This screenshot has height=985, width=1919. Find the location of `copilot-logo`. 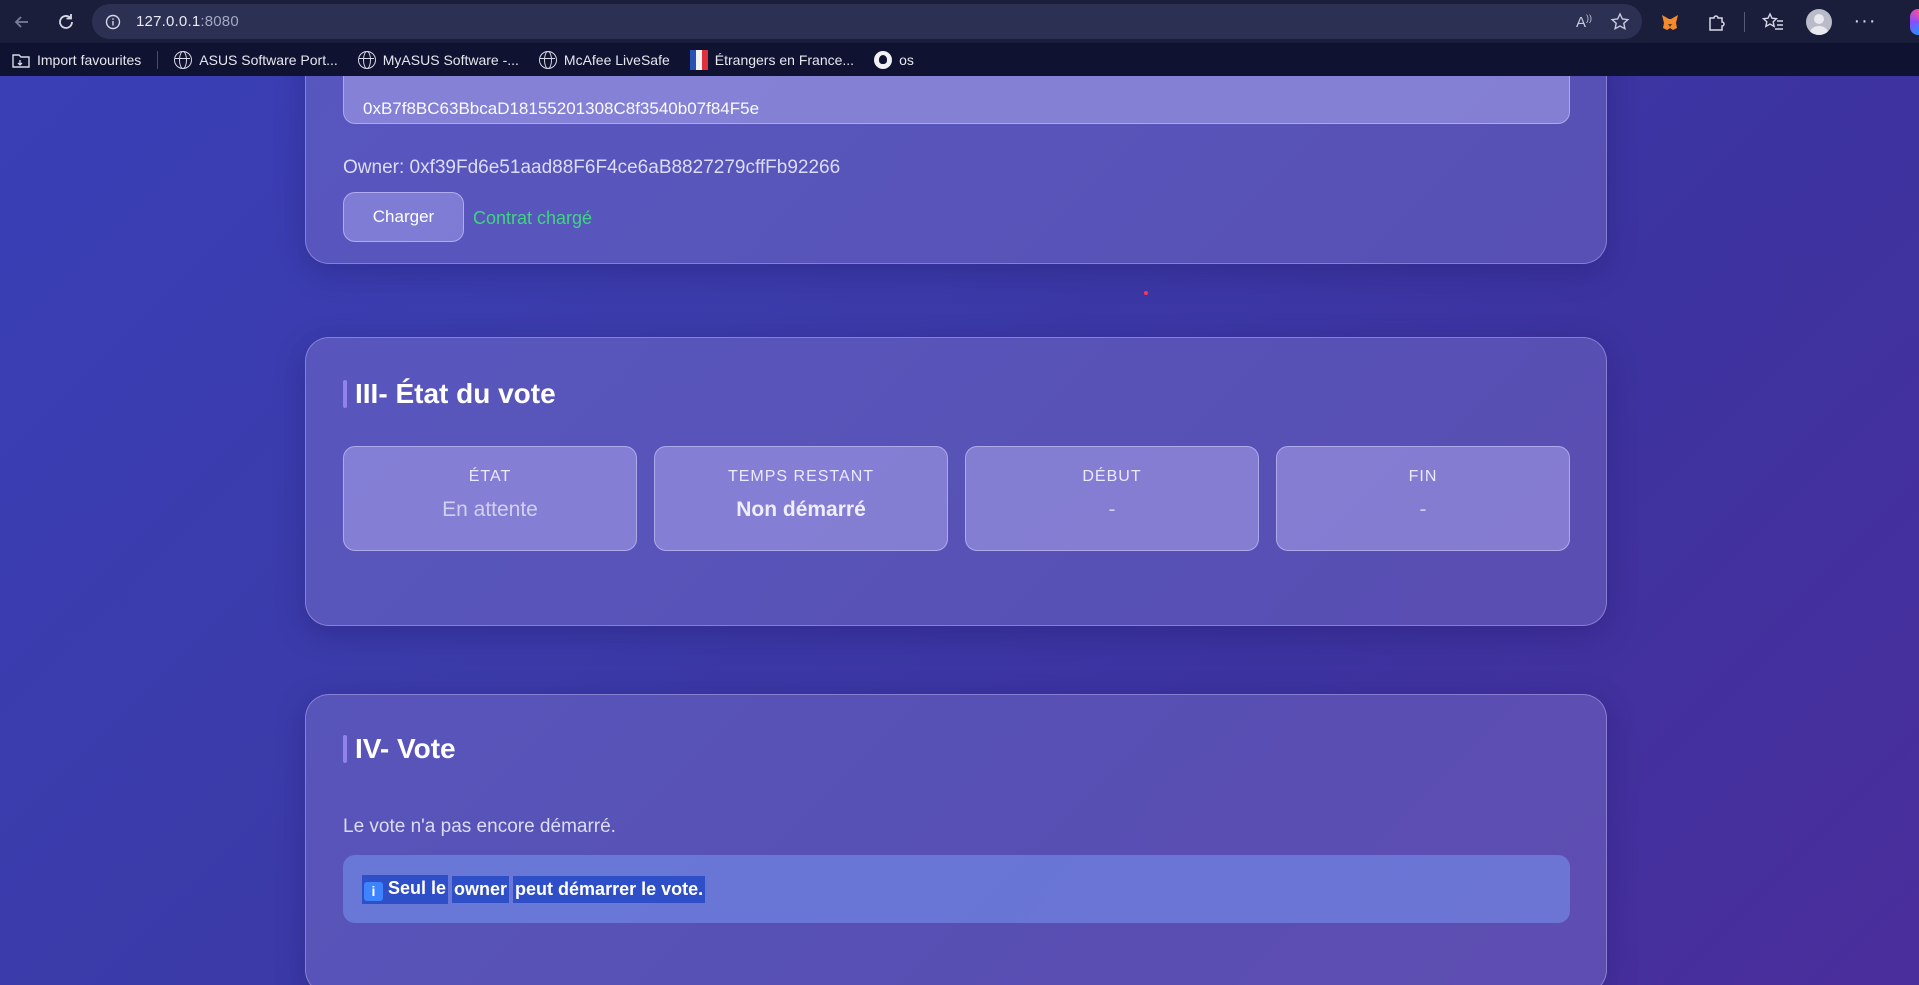

copilot-logo is located at coordinates (1914, 21).